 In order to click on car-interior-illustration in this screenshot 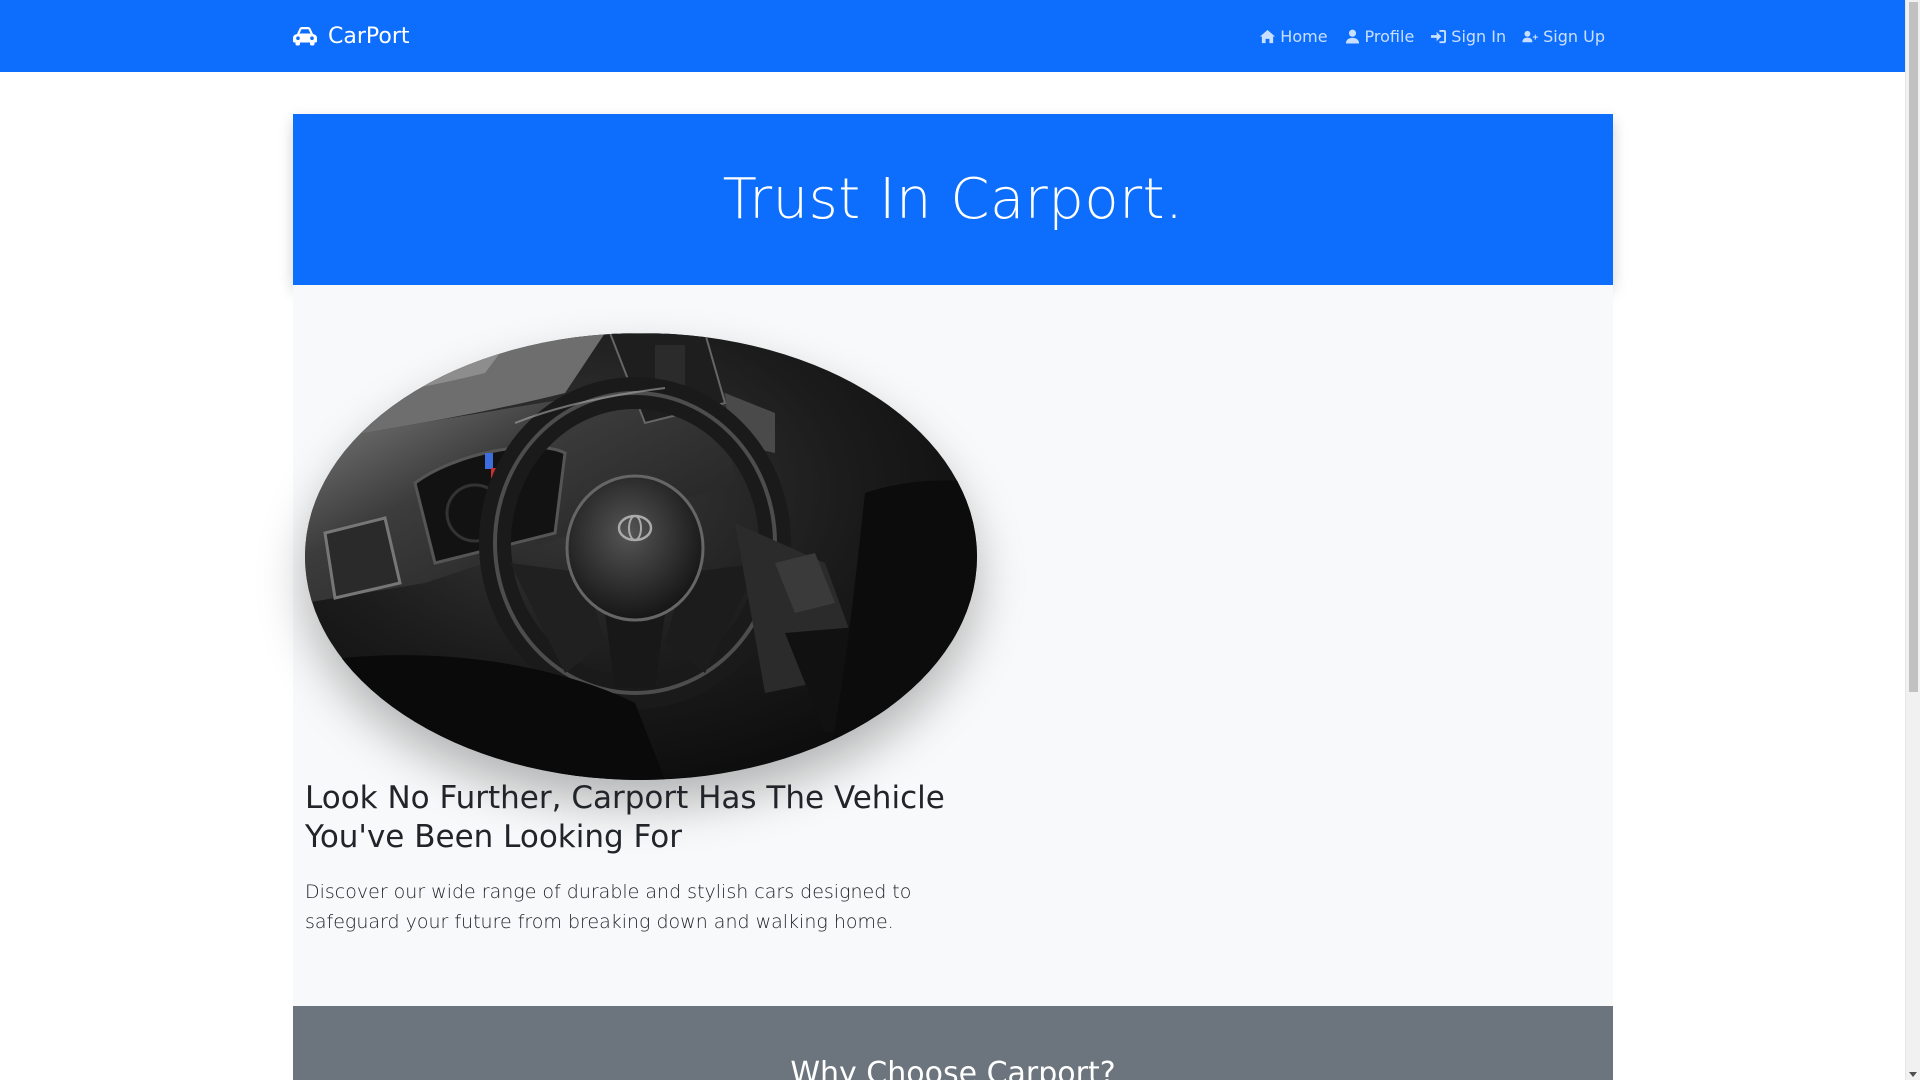, I will do `click(641, 556)`.